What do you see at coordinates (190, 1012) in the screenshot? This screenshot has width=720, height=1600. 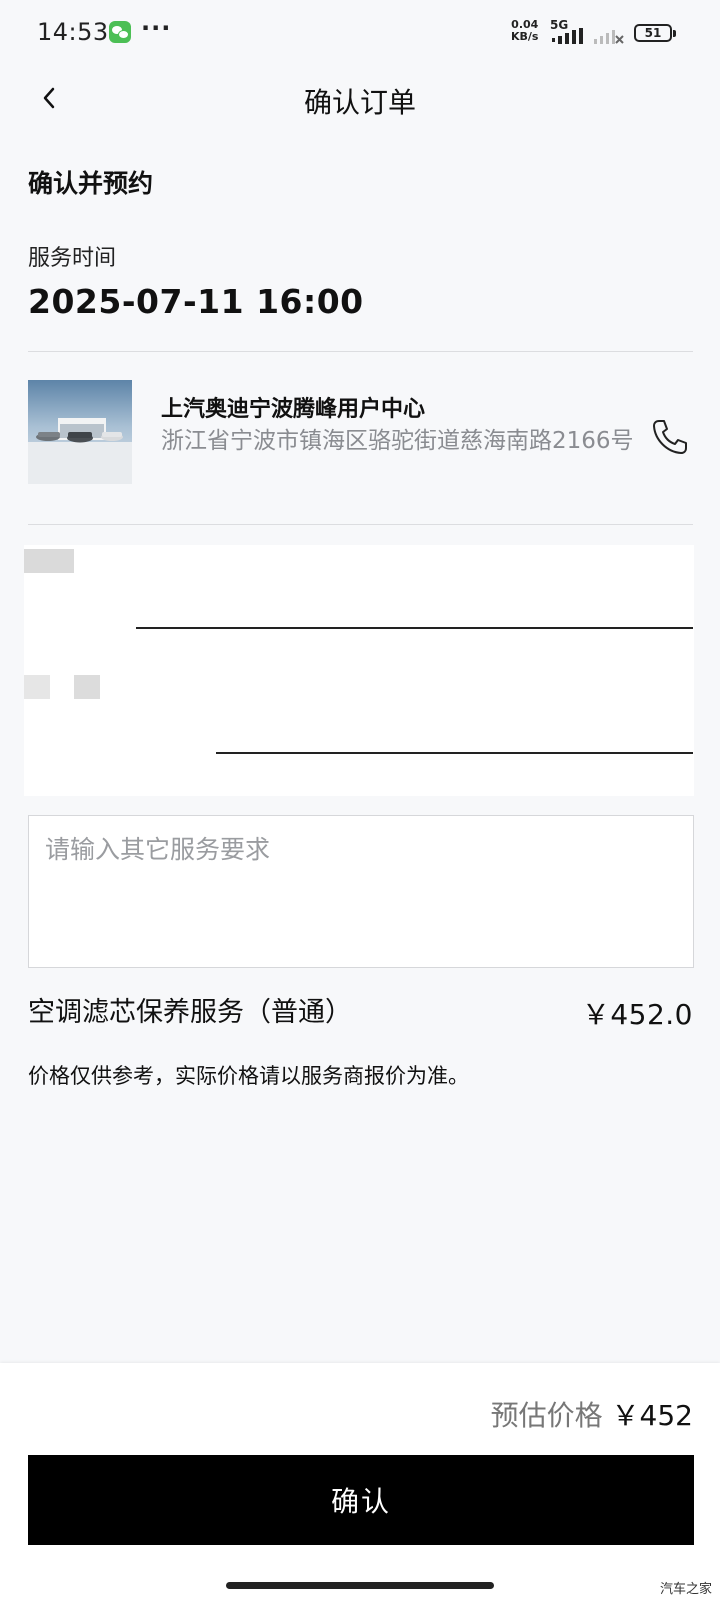 I see `service-item-name: 空调滤芯保养服务（普通）` at bounding box center [190, 1012].